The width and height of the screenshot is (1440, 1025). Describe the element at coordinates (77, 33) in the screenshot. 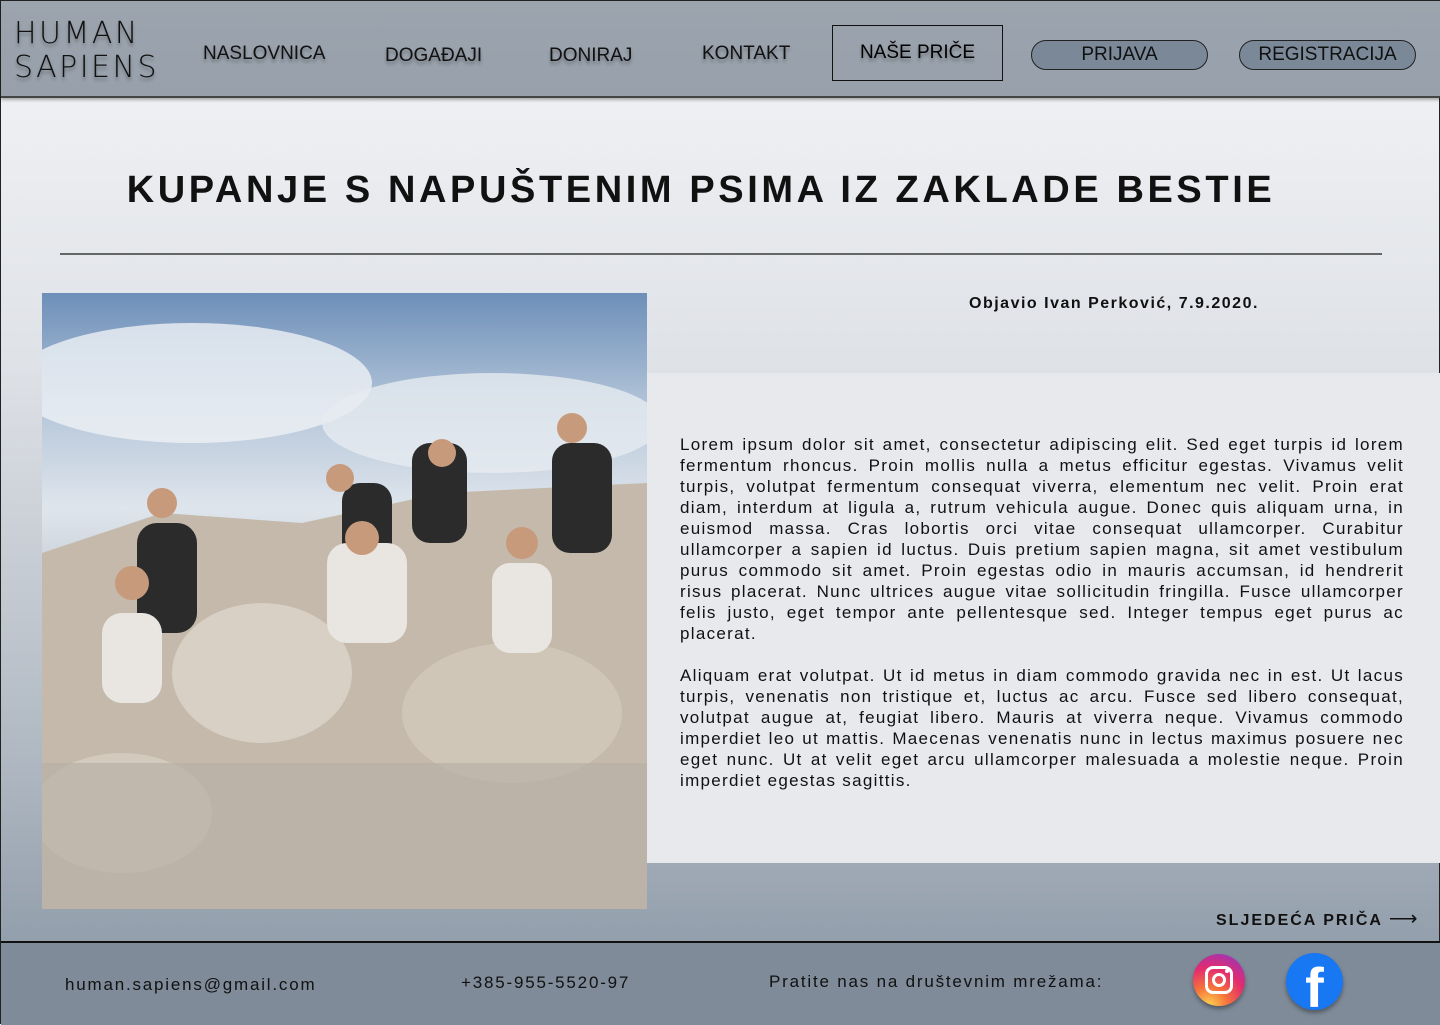

I see `logo-line-1: HUMAN` at that location.